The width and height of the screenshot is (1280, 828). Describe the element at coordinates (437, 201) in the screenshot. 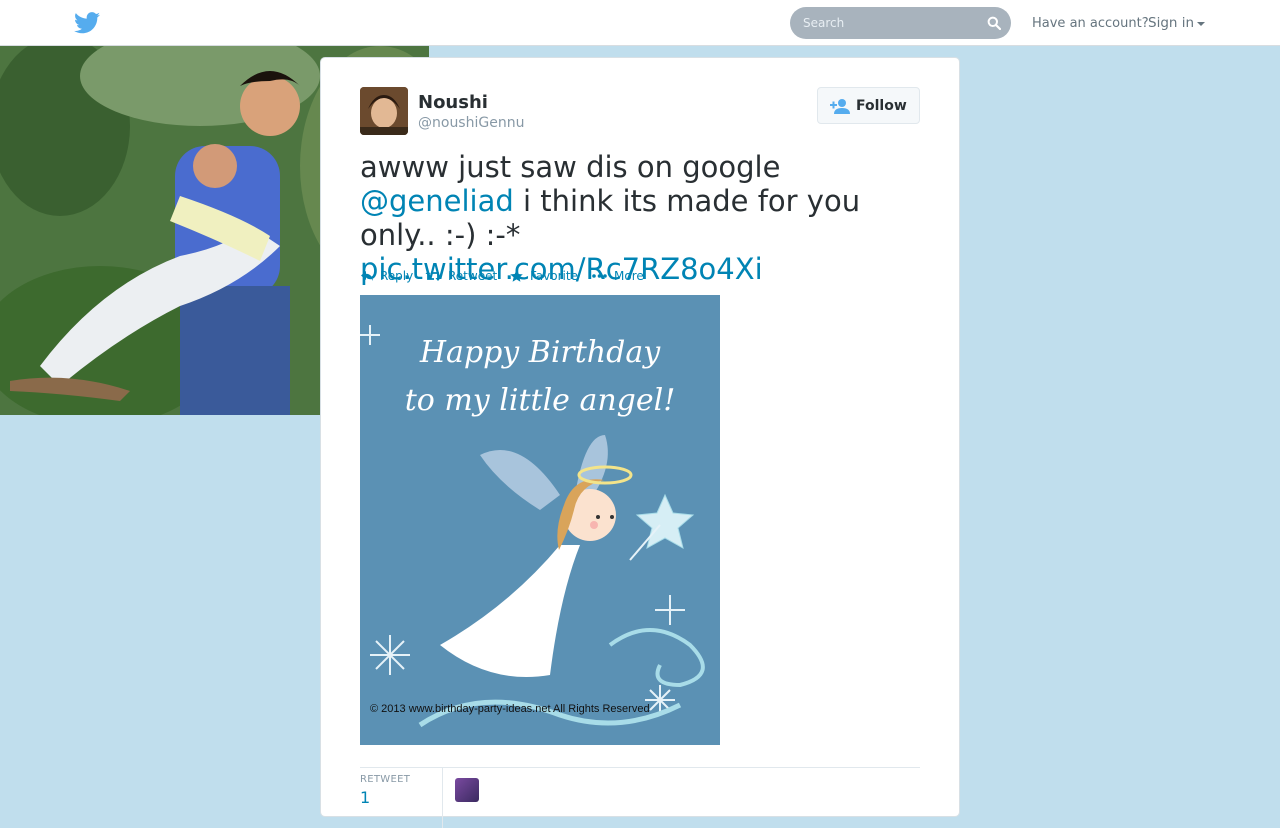

I see `mention-link: @geneliad` at that location.